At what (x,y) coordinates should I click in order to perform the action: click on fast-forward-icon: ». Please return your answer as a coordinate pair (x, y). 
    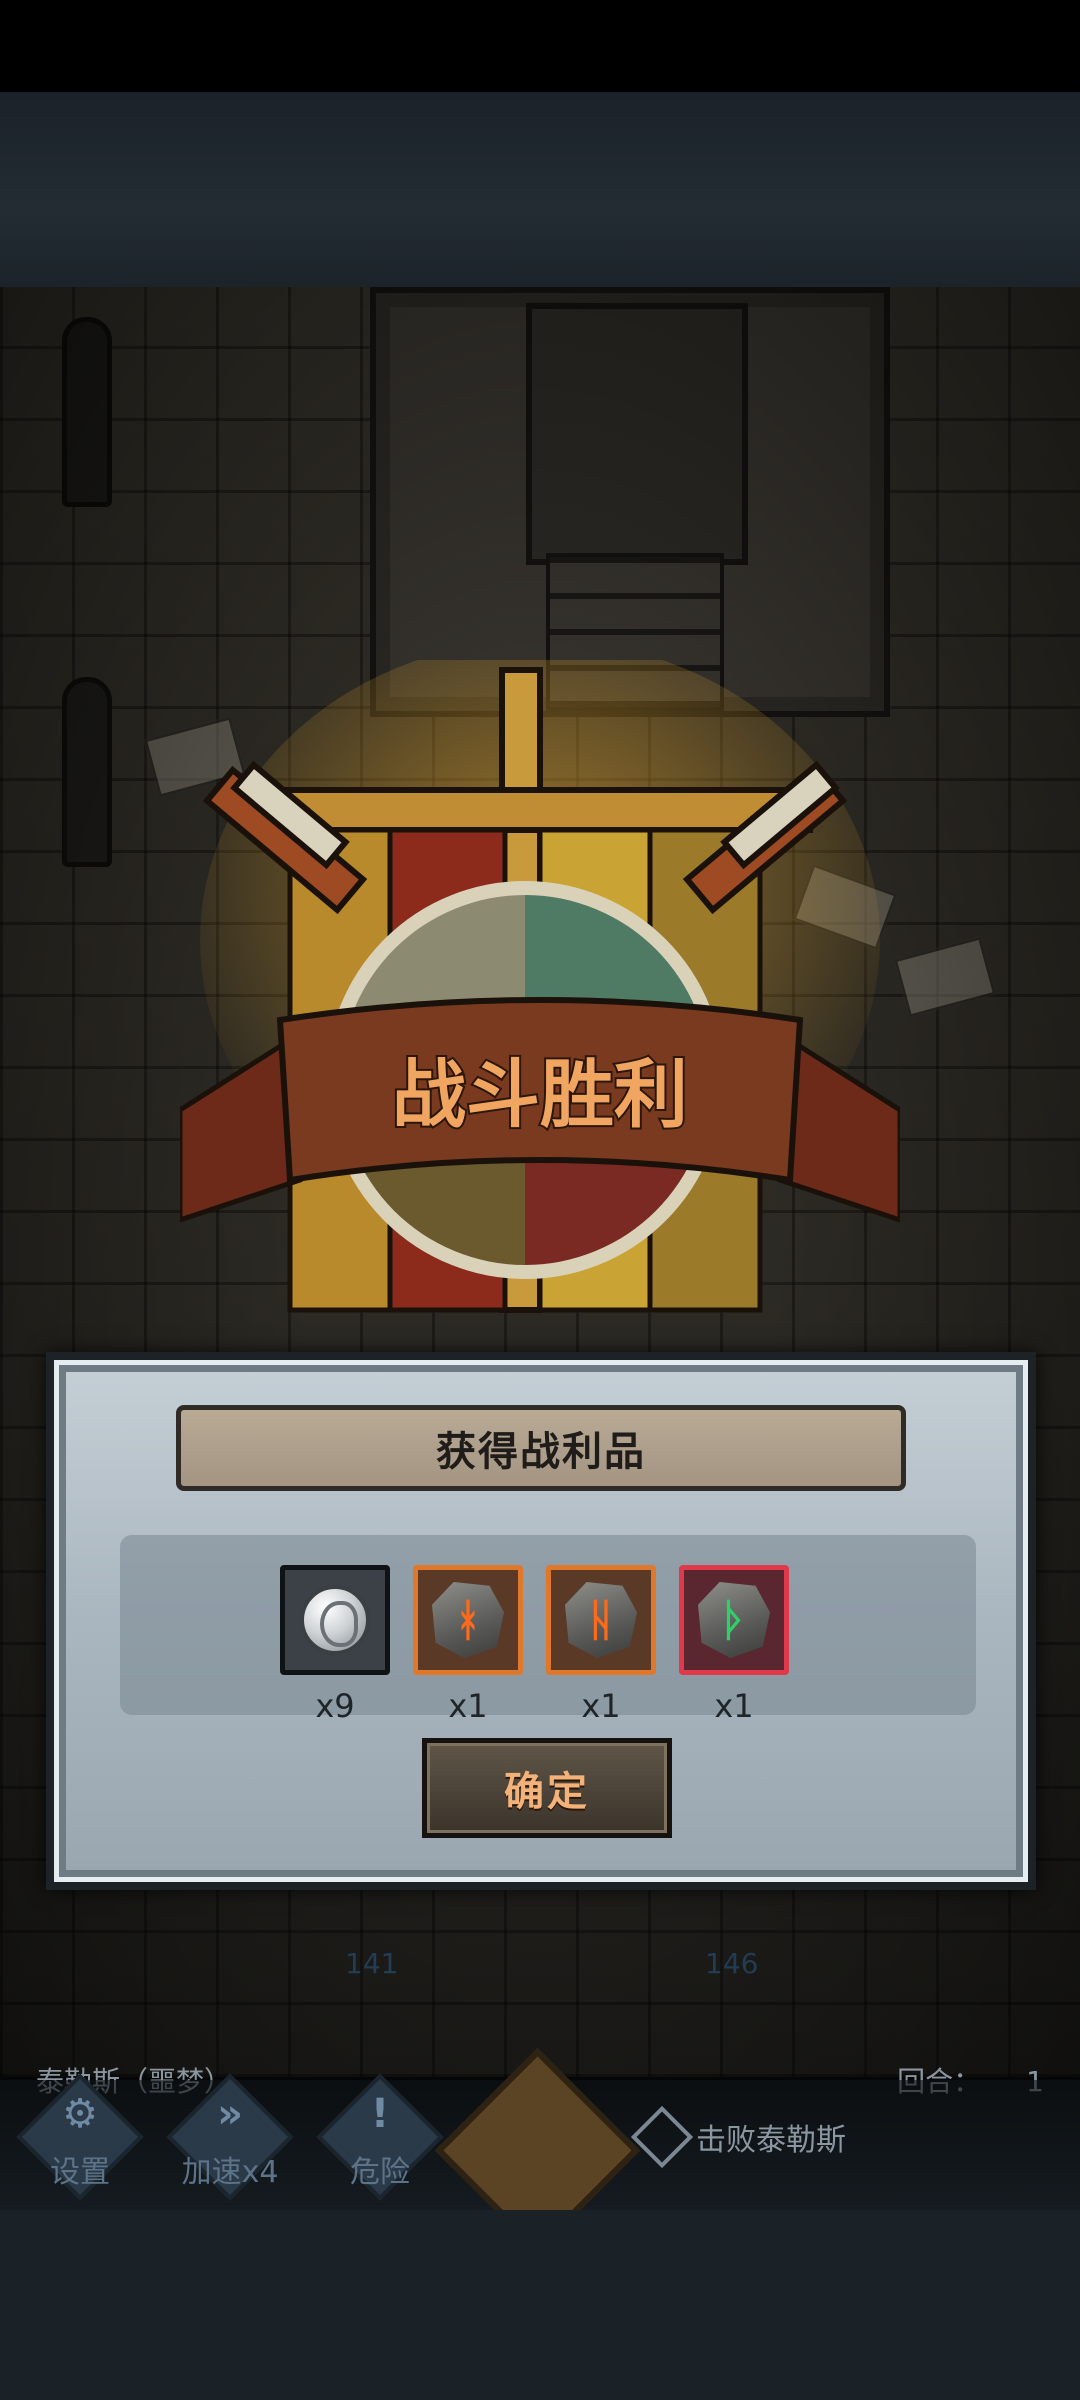
    Looking at the image, I should click on (230, 2114).